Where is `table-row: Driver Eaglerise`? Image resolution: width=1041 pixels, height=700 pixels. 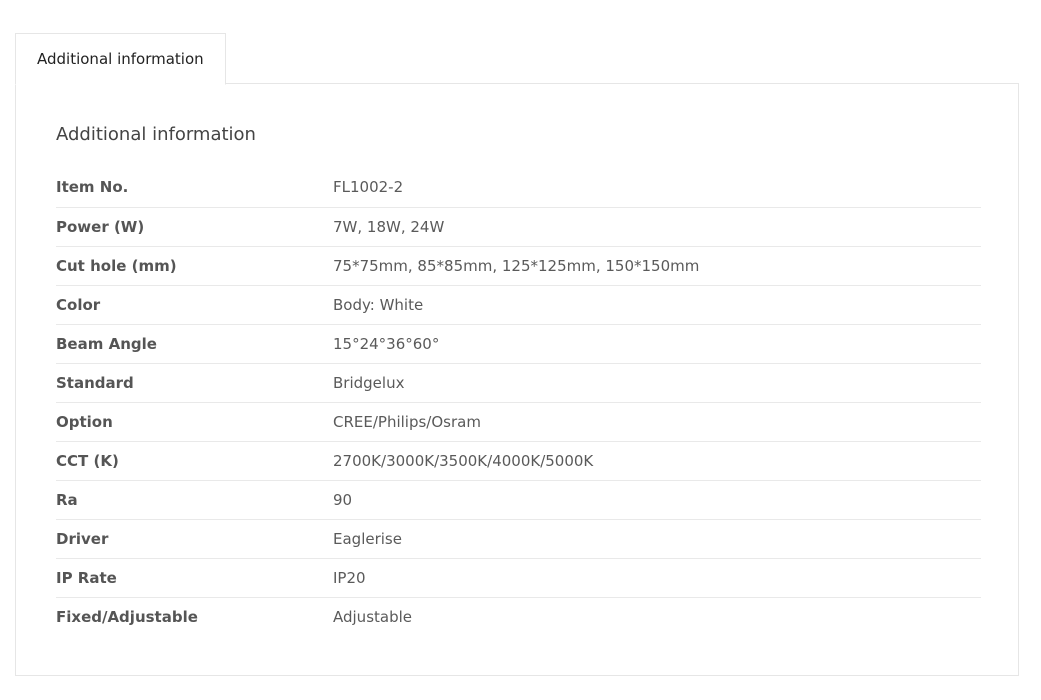
table-row: Driver Eaglerise is located at coordinates (518, 538).